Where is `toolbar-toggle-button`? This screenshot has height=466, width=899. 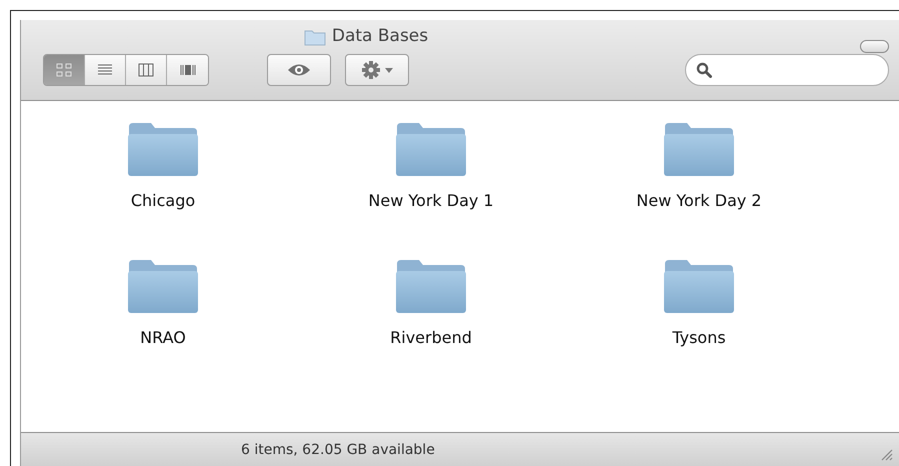 toolbar-toggle-button is located at coordinates (874, 46).